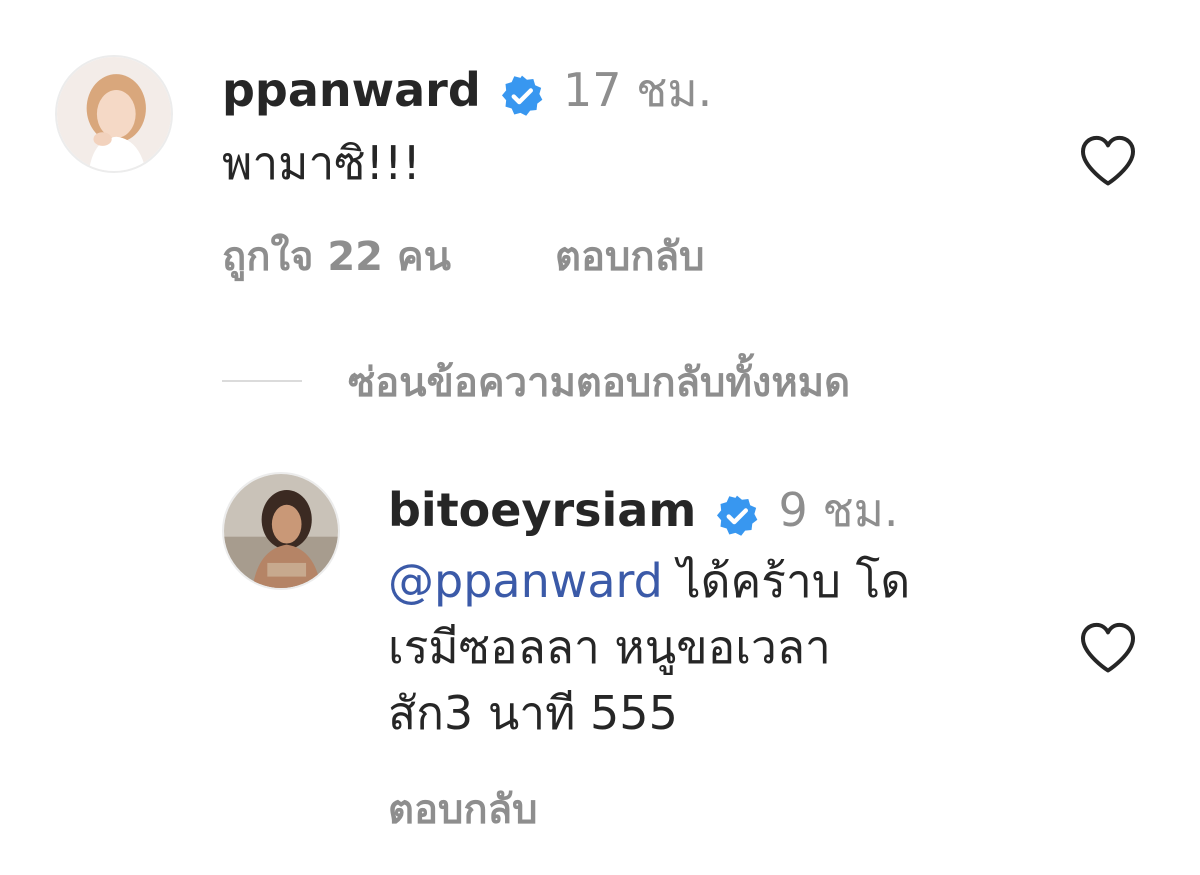  I want to click on reply-timestamp: 9 ชม., so click(838, 510).